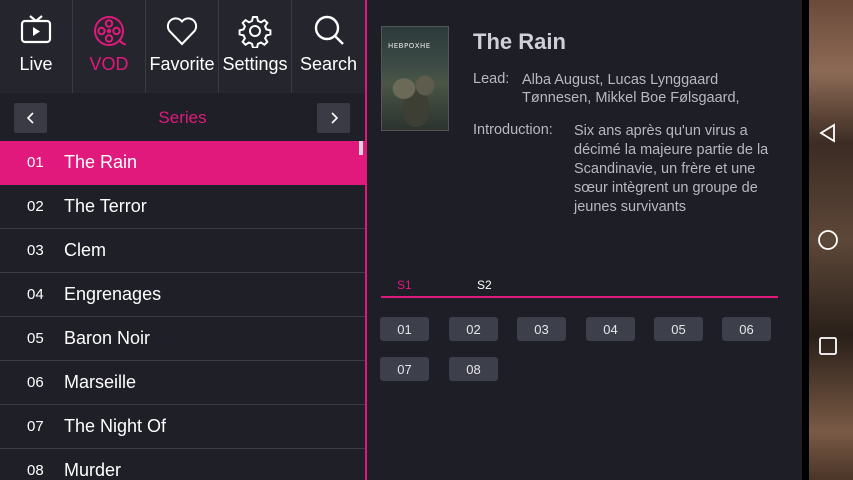  Describe the element at coordinates (255, 64) in the screenshot. I see `nav-settings-label: Settings` at that location.